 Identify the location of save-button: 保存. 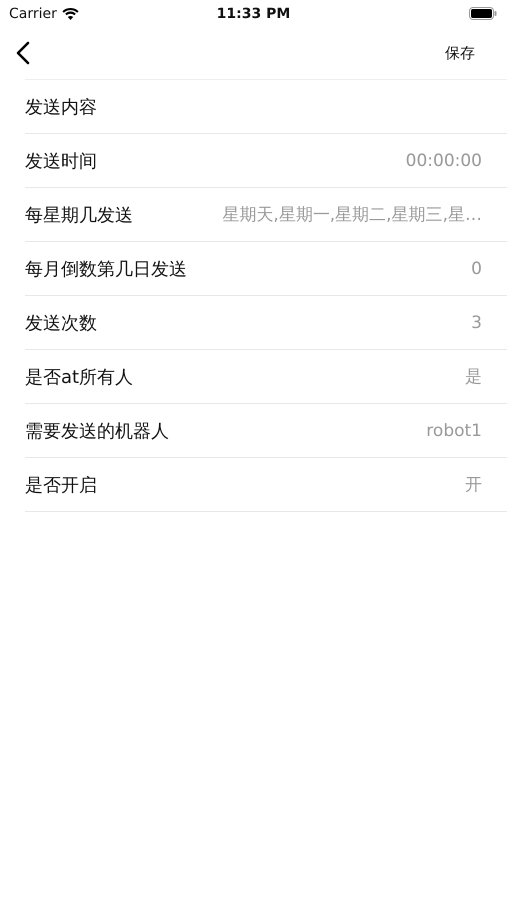
(460, 53).